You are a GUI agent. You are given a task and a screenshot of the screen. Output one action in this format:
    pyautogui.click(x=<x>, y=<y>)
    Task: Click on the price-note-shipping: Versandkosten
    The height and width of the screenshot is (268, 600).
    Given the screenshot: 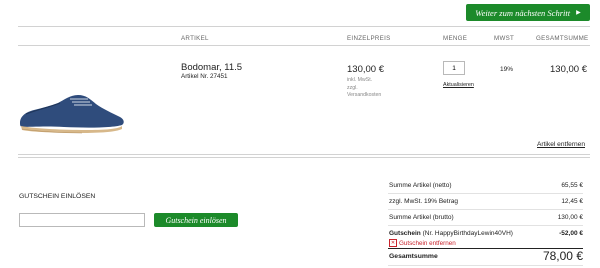 What is the action you would take?
    pyautogui.click(x=364, y=95)
    